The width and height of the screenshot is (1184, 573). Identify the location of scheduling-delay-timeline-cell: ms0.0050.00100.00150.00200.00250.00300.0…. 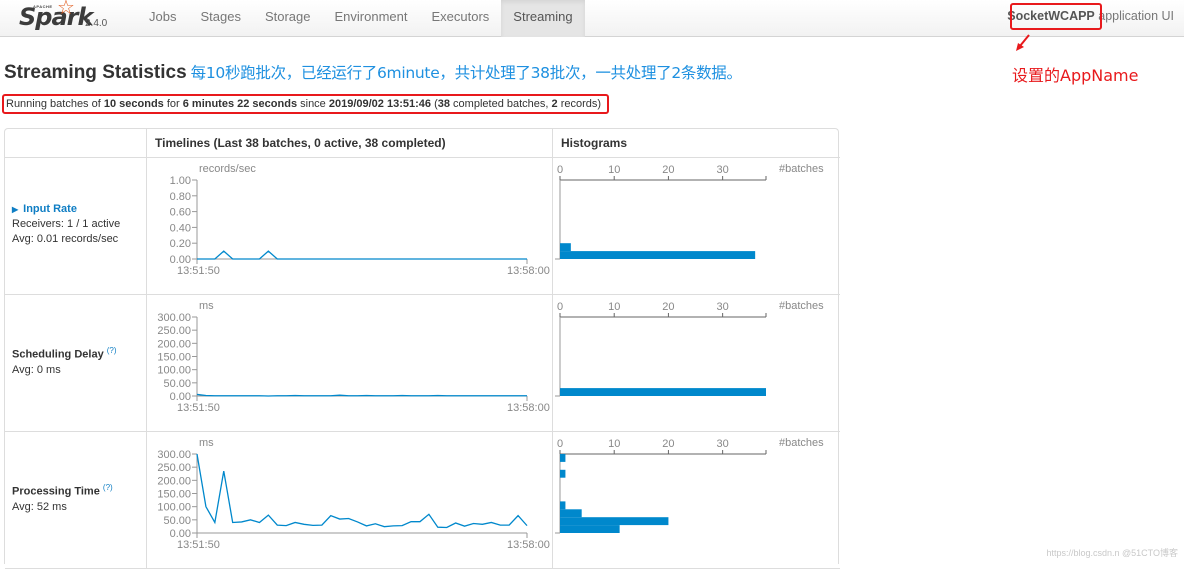
(349, 363).